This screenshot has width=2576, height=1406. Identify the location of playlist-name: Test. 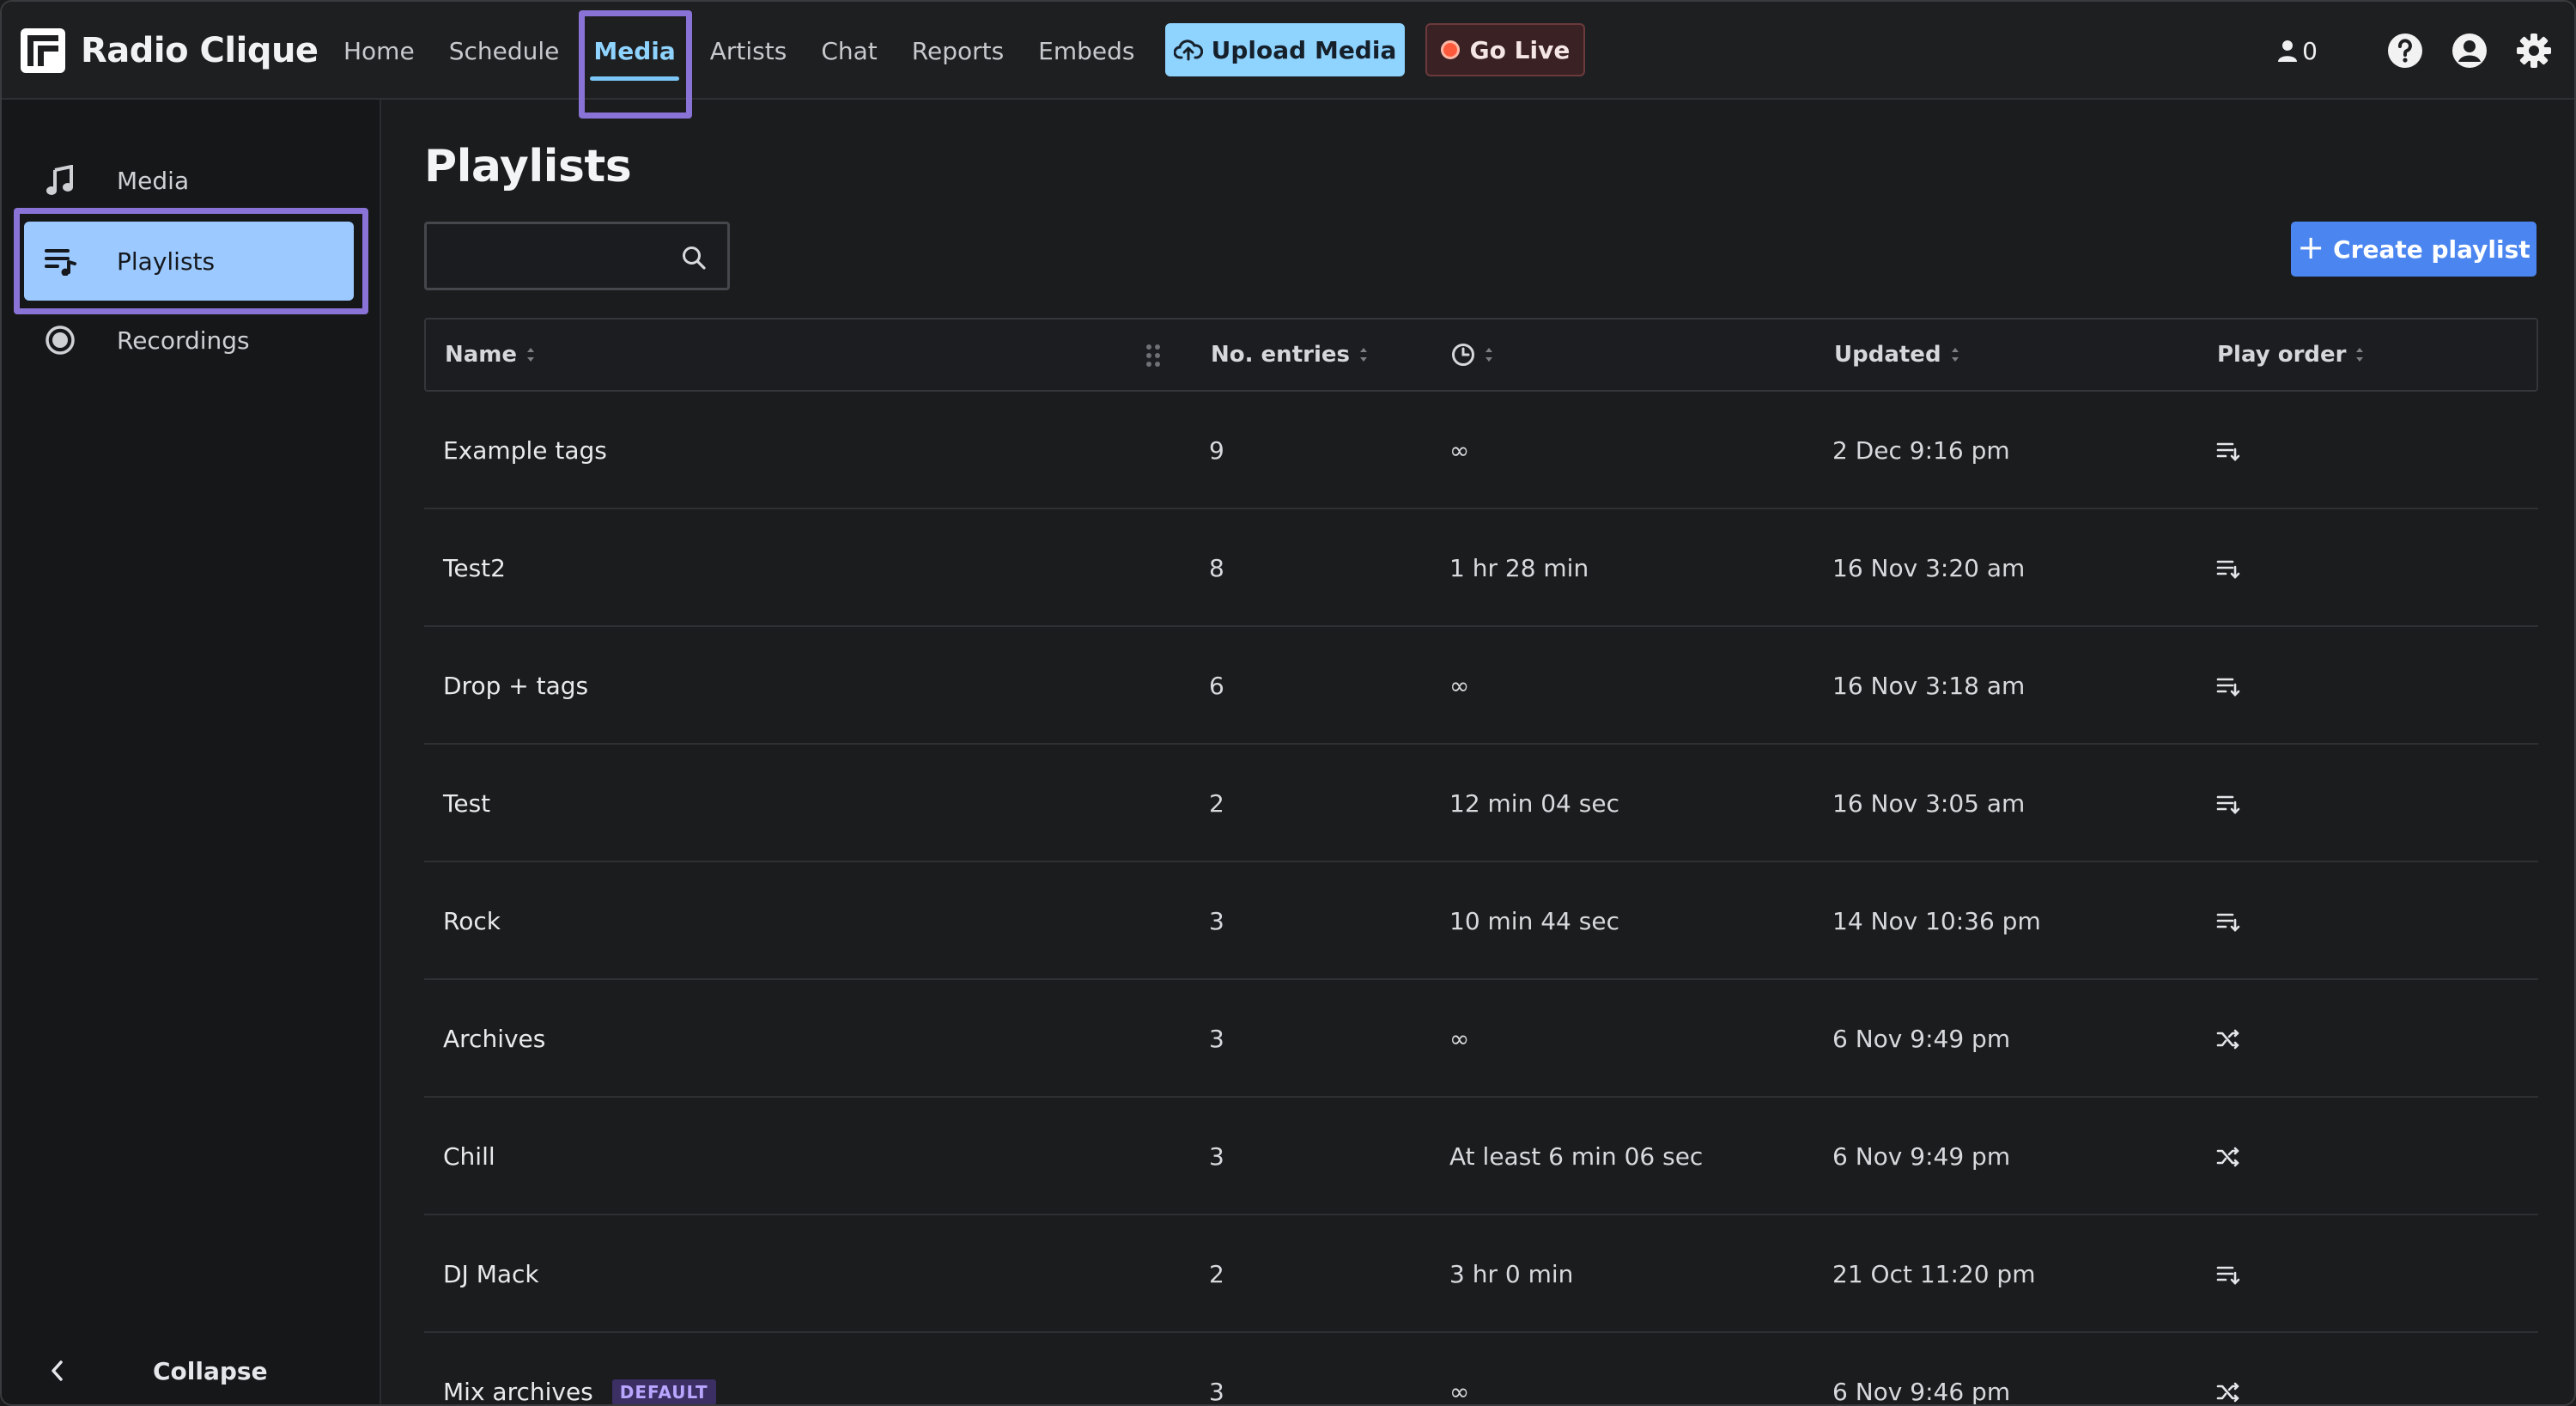
(466, 803).